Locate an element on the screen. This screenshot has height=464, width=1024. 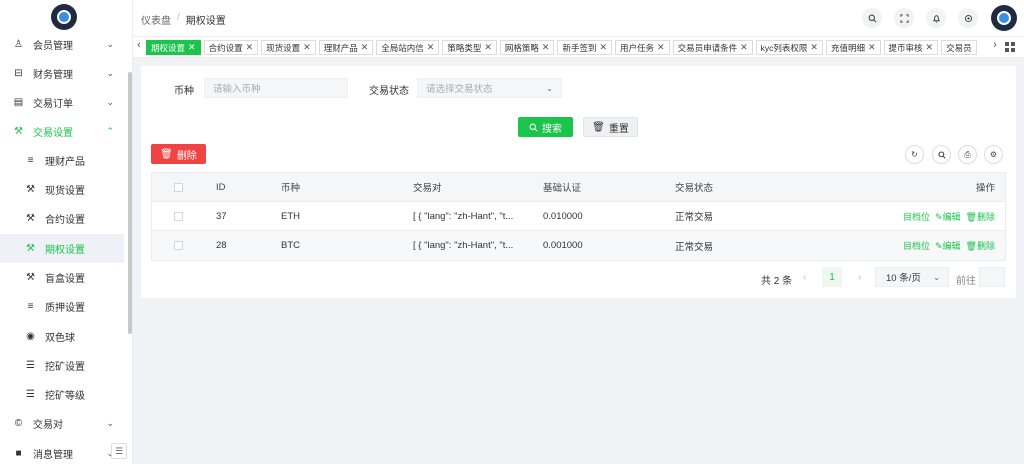
tab-newbie-checkin: 新手签到 ✕ is located at coordinates (584, 47).